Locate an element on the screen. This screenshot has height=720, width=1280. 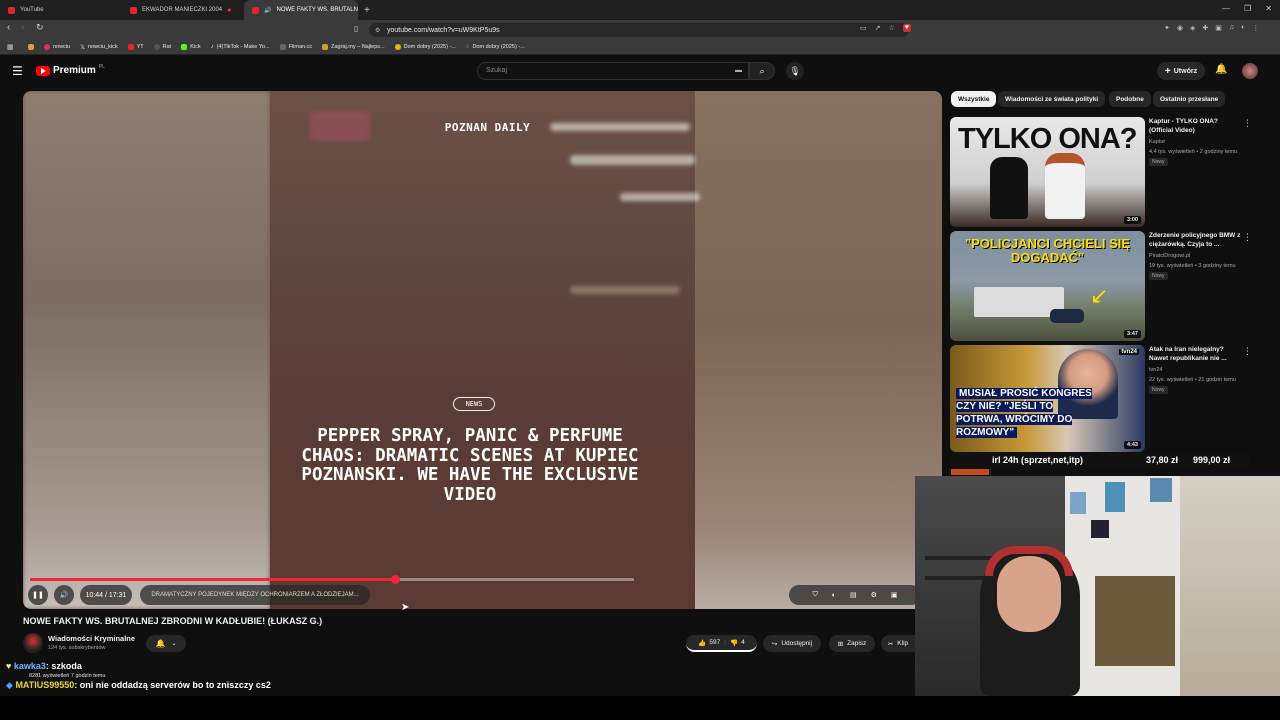
window-close-icon: ✕ is located at coordinates (1268, 8).